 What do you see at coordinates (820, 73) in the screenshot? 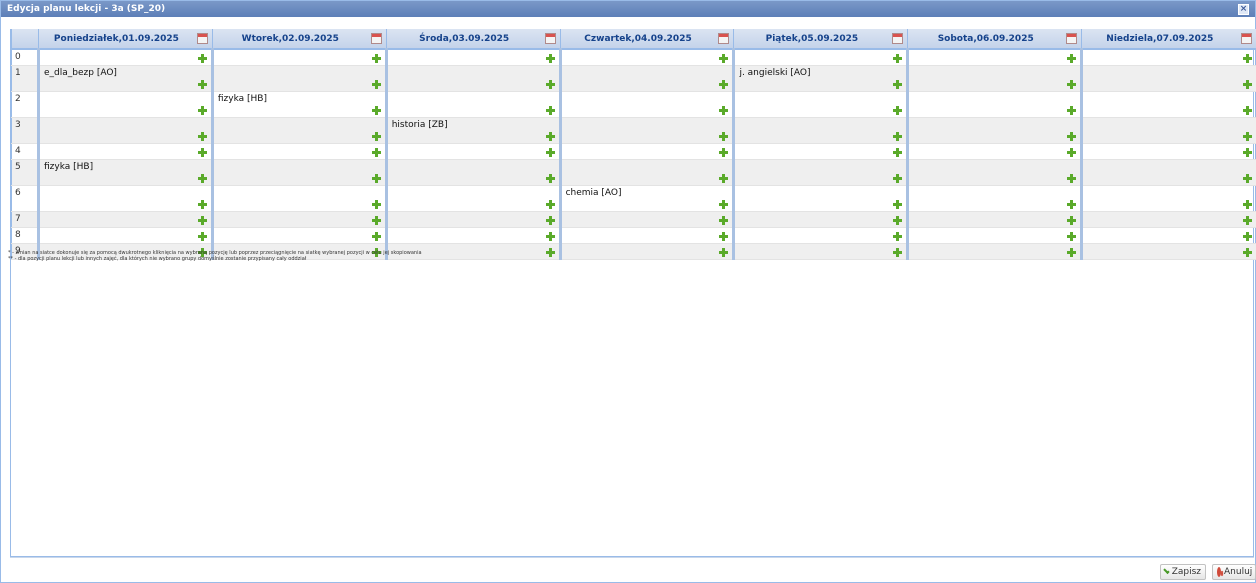
I see `lesson-entry: j. angielski [AO]` at bounding box center [820, 73].